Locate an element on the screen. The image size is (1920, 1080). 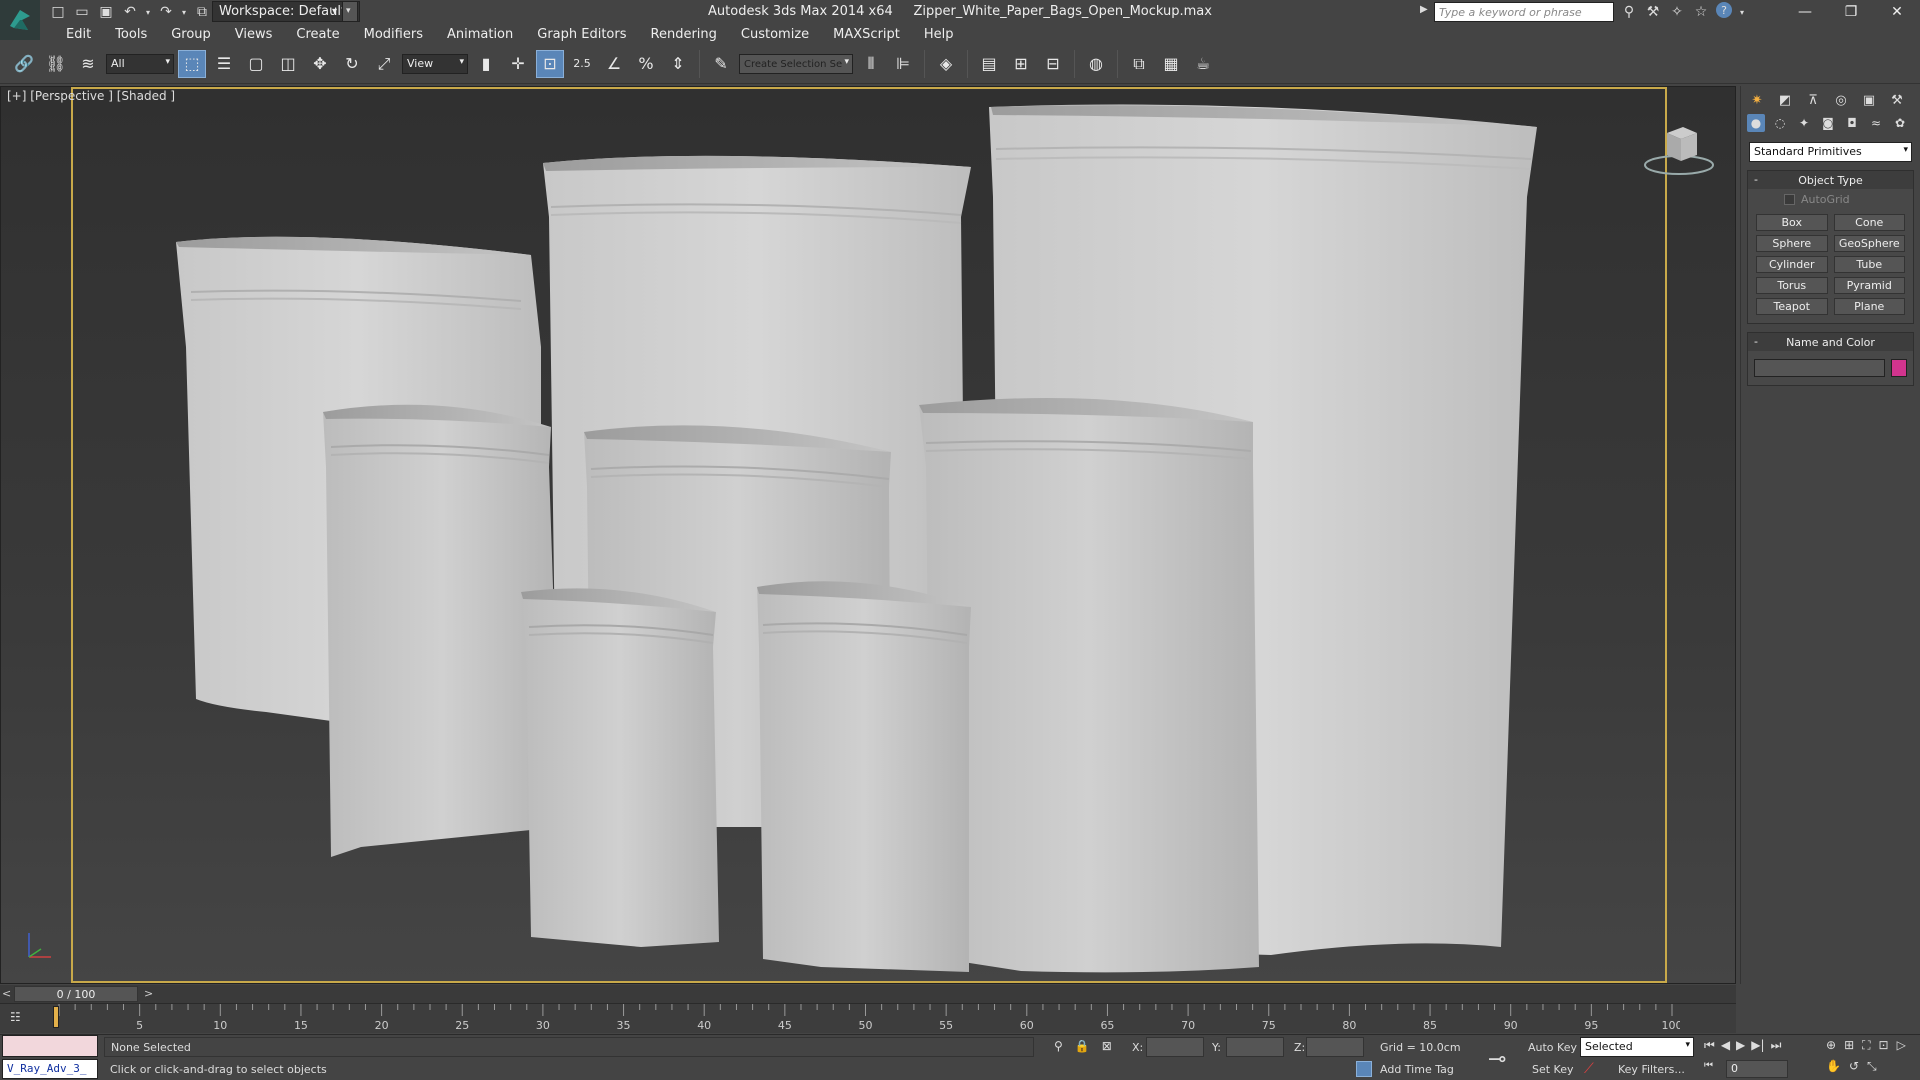
maximize-viewport-icon: ⤡ is located at coordinates (1872, 1066).